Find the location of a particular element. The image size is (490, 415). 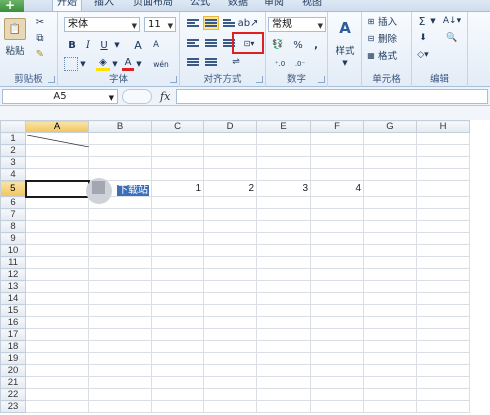

cell-b14 is located at coordinates (120, 298).